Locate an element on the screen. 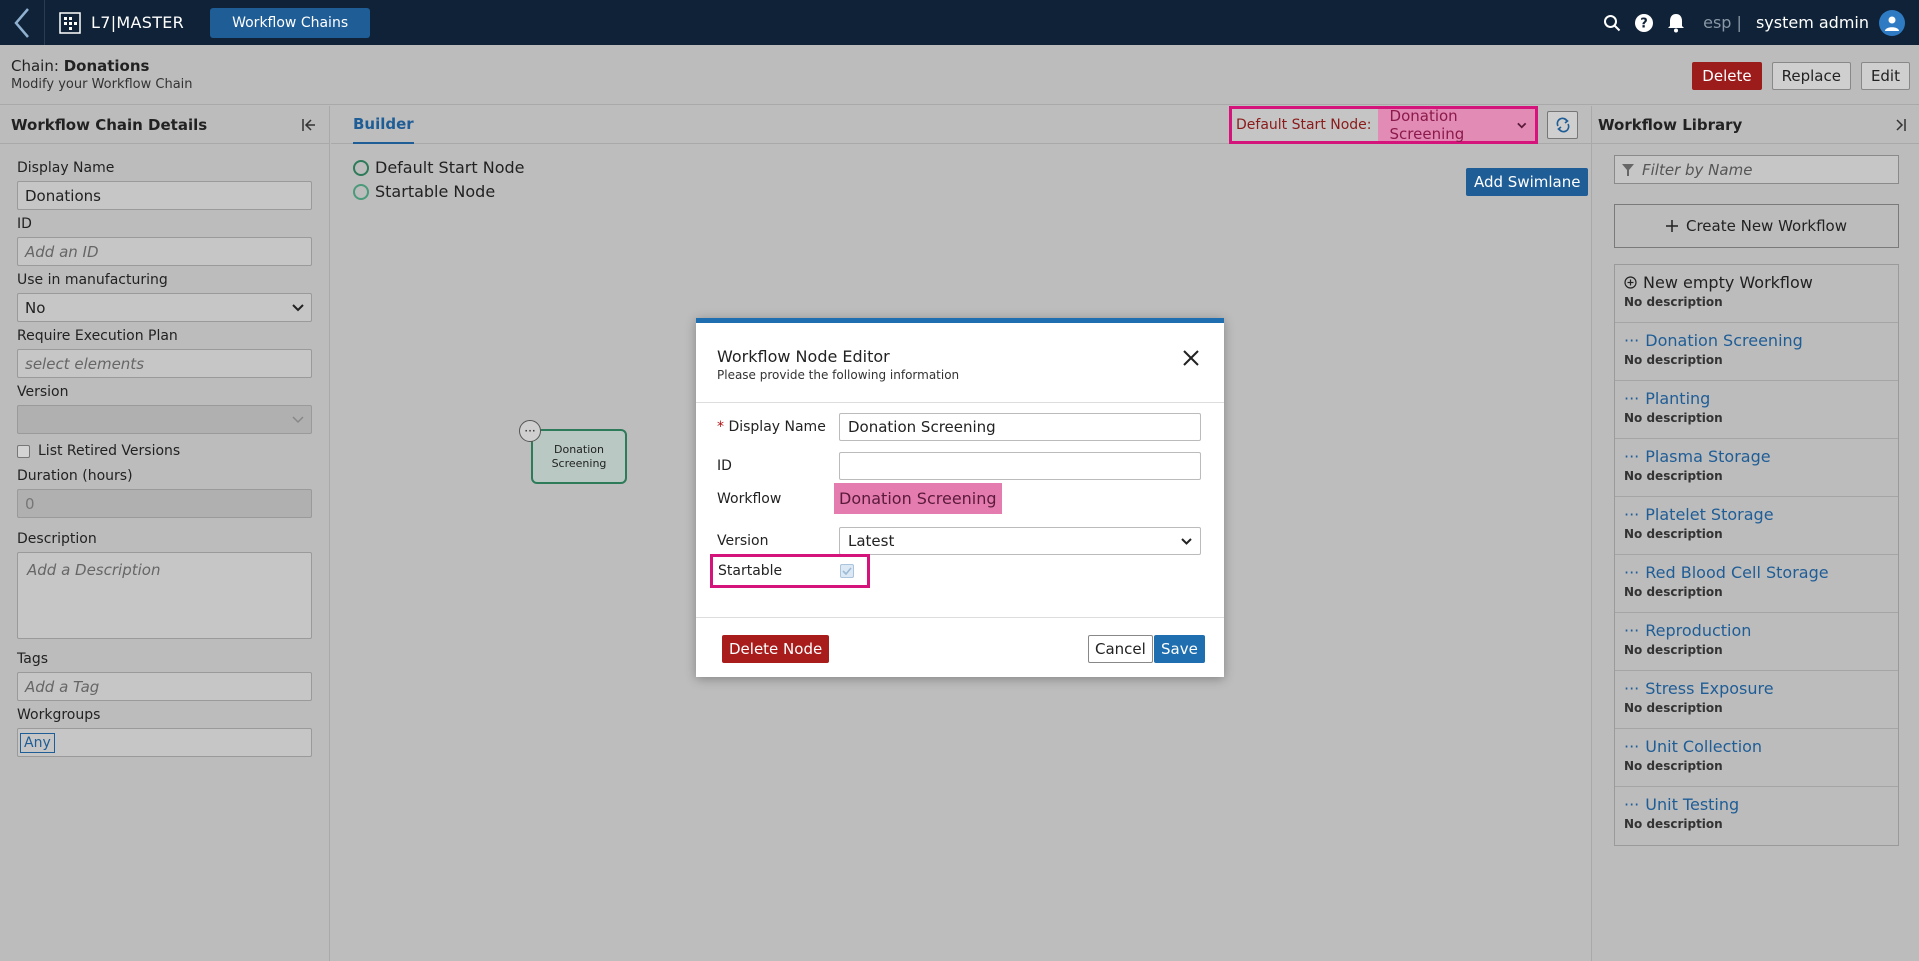 The image size is (1919, 961). manufacturing-select: No is located at coordinates (164, 307).